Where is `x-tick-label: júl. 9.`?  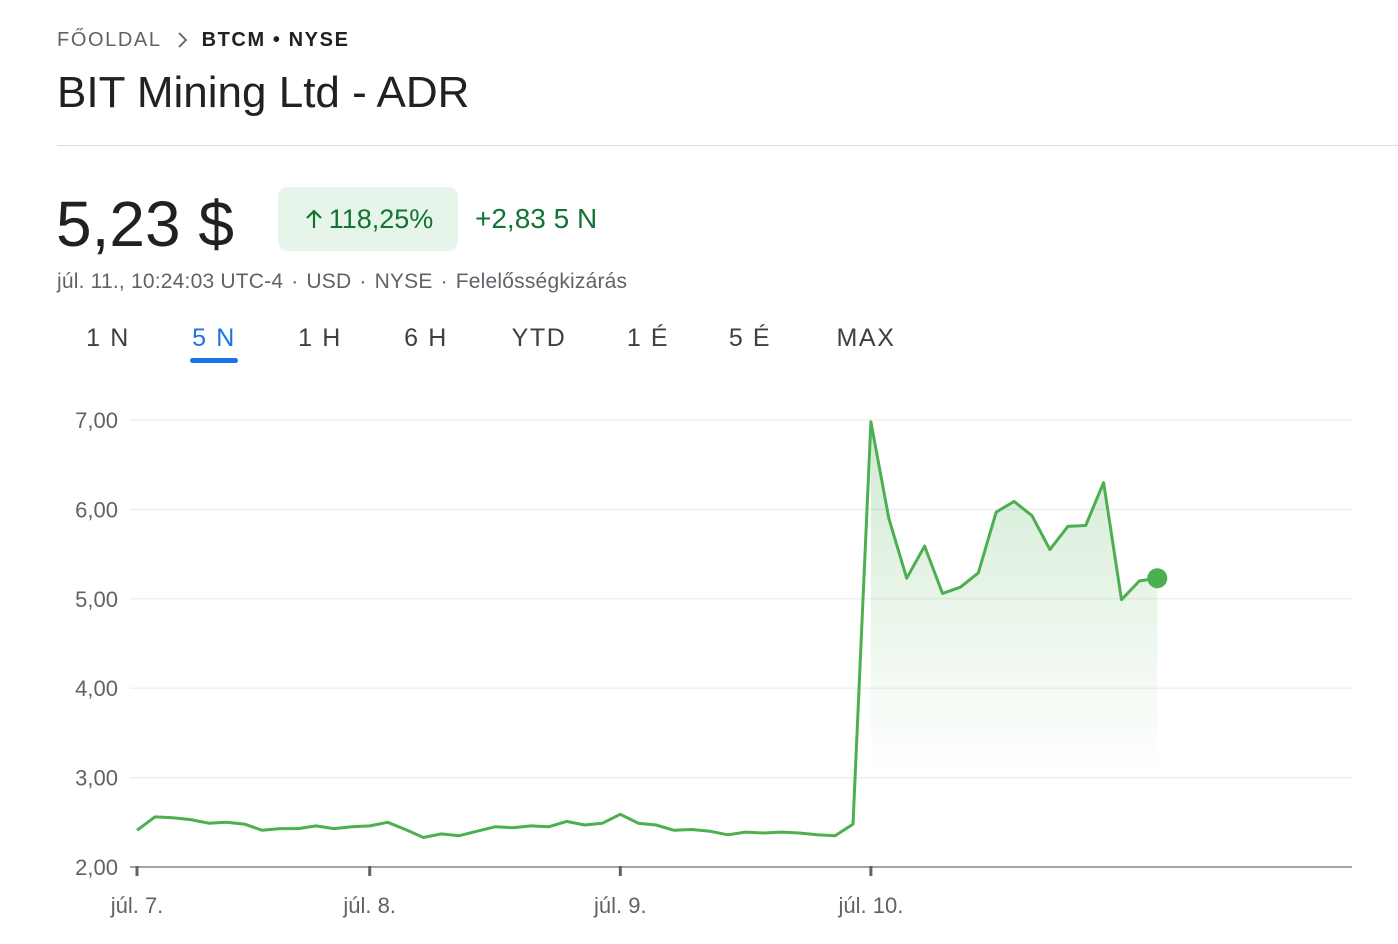
x-tick-label: júl. 9. is located at coordinates (620, 905).